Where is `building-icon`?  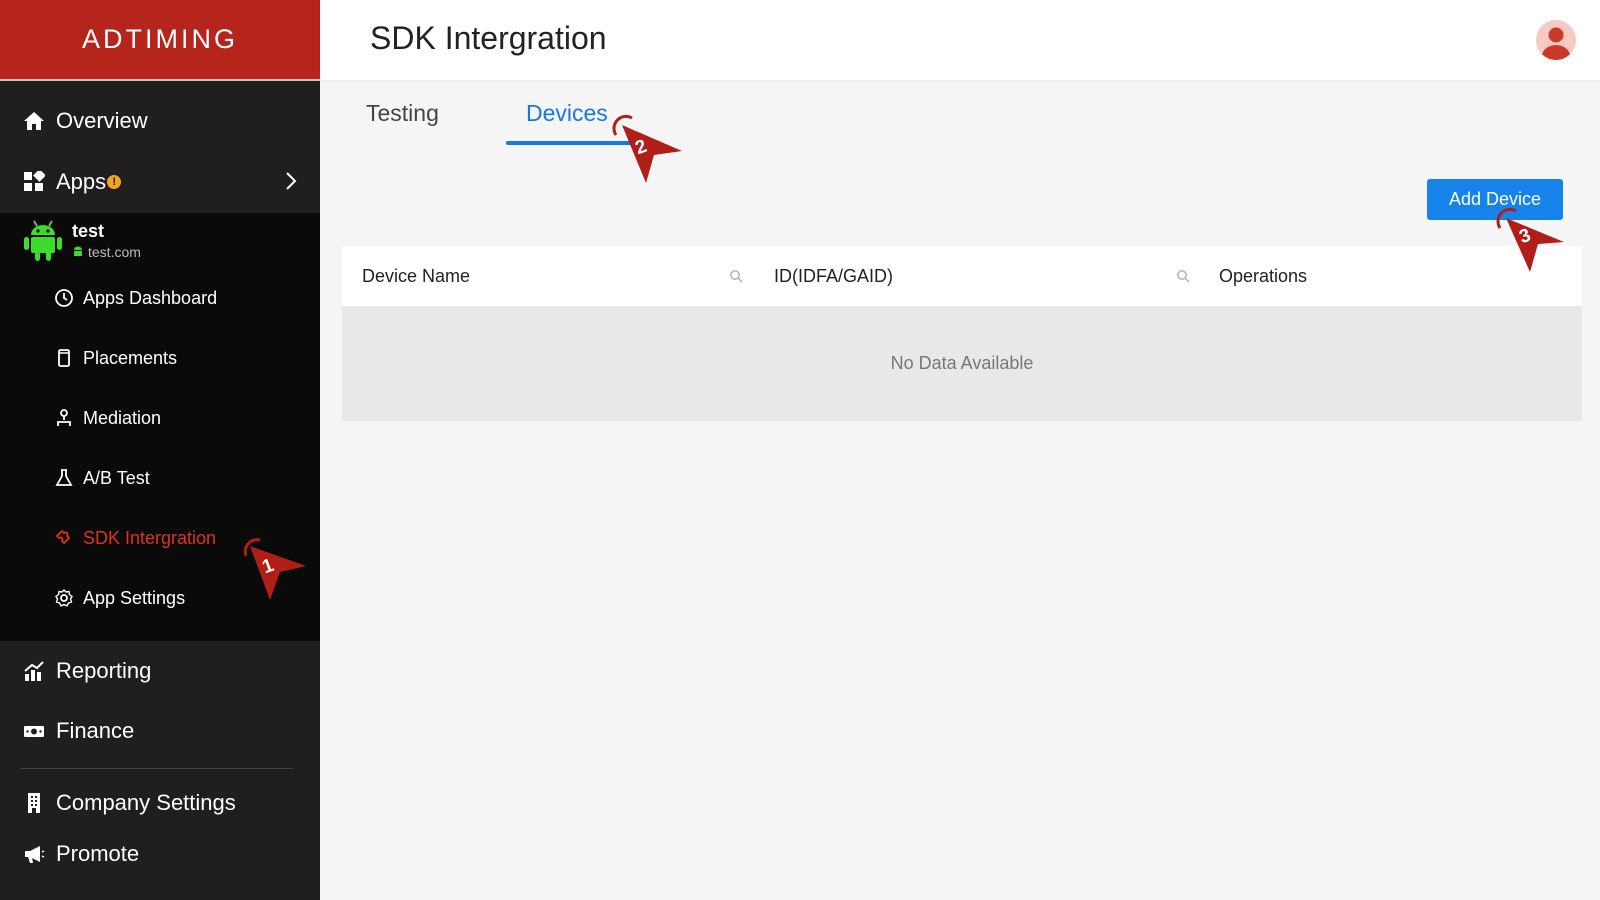 building-icon is located at coordinates (34, 803).